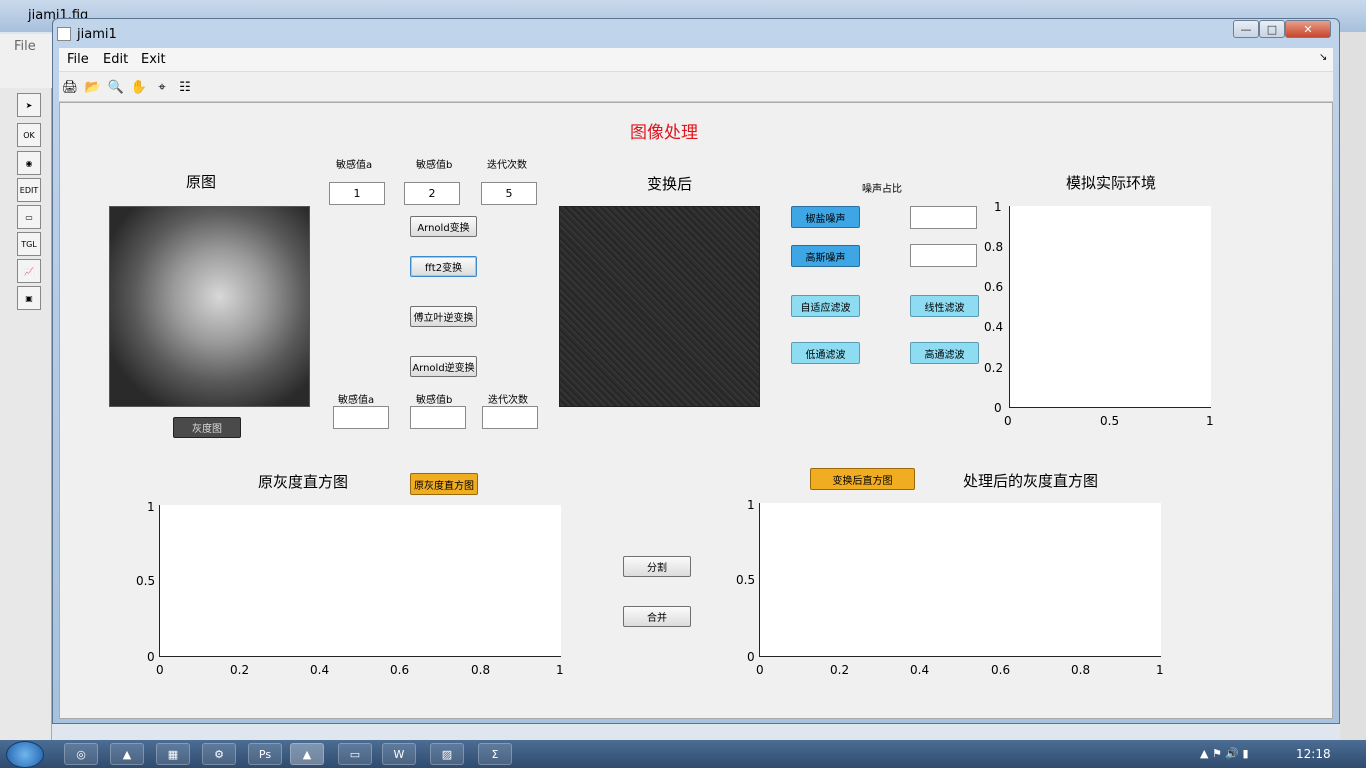 The image size is (1366, 768). What do you see at coordinates (944, 353) in the screenshot?
I see `highpass-filter-button: 高通滤波` at bounding box center [944, 353].